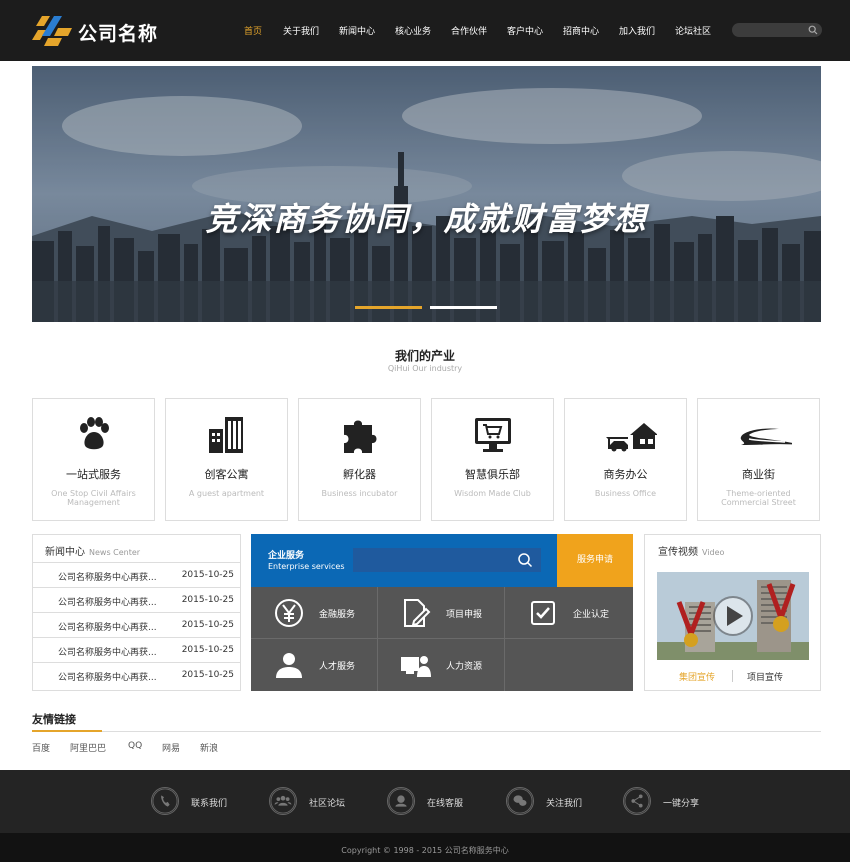 This screenshot has width=850, height=868. I want to click on services-header: 企业服务 Enterprise services, so click(404, 560).